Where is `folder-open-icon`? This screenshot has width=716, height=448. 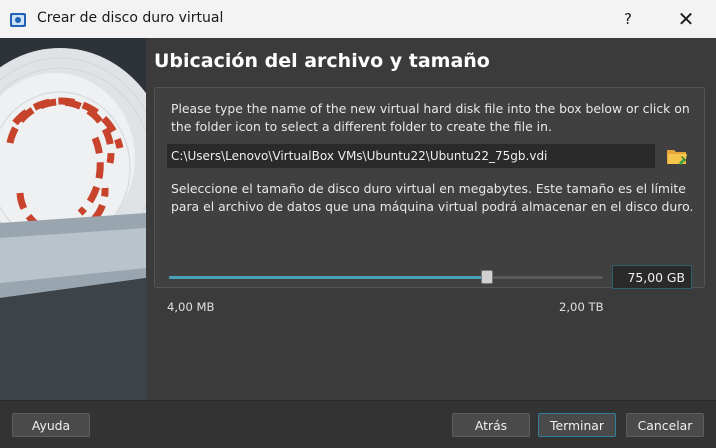
folder-open-icon is located at coordinates (677, 156).